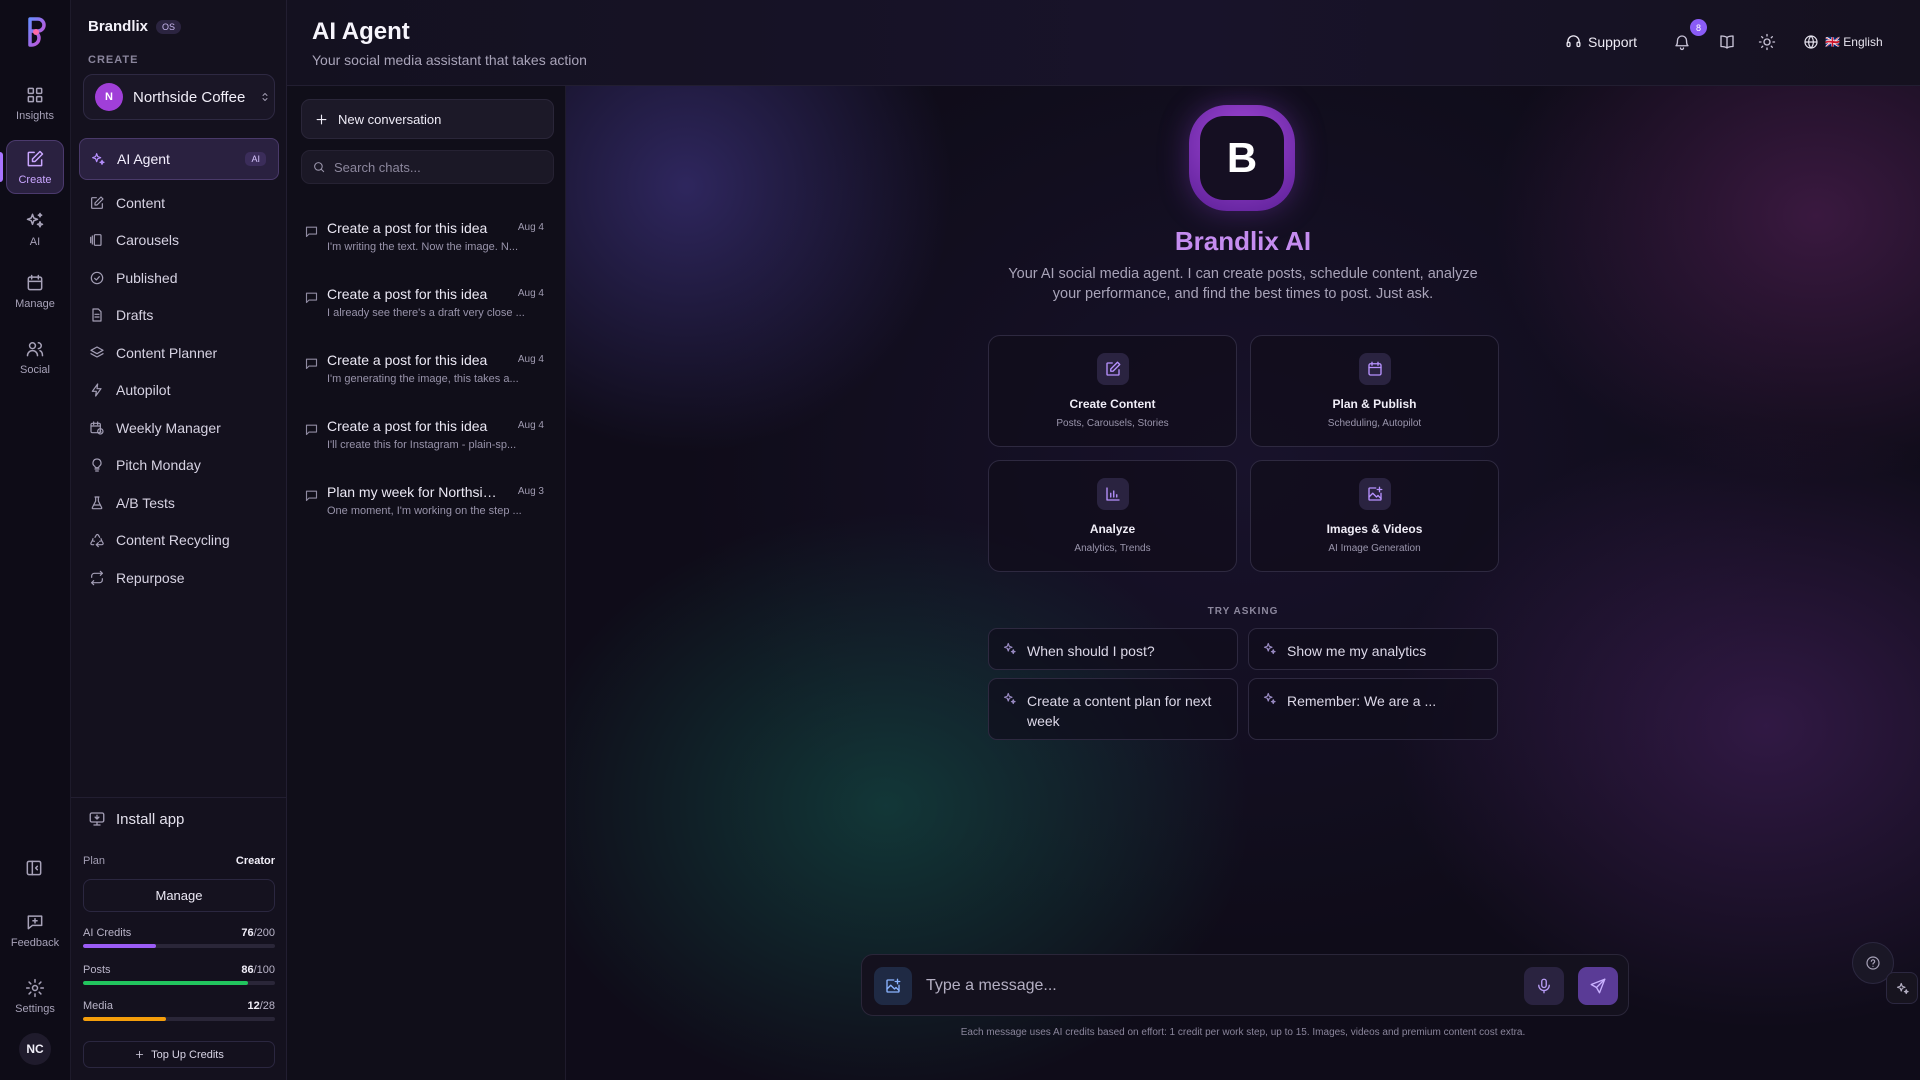 Image resolution: width=1920 pixels, height=1080 pixels. Describe the element at coordinates (179, 391) in the screenshot. I see `sidebar-item-autopilot: Autopilot` at that location.